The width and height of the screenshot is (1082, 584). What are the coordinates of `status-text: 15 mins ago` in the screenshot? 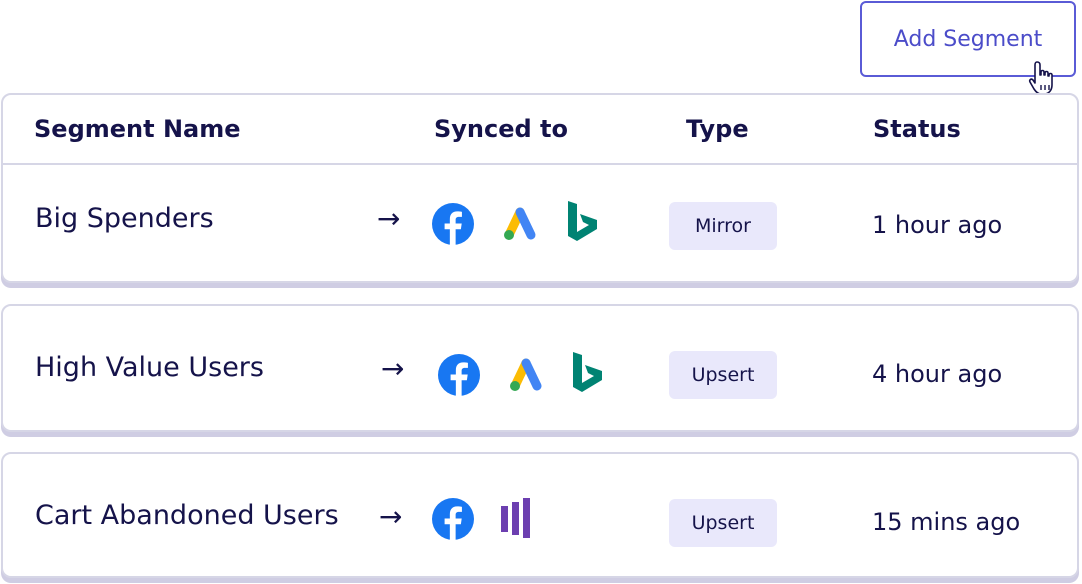 It's located at (946, 522).